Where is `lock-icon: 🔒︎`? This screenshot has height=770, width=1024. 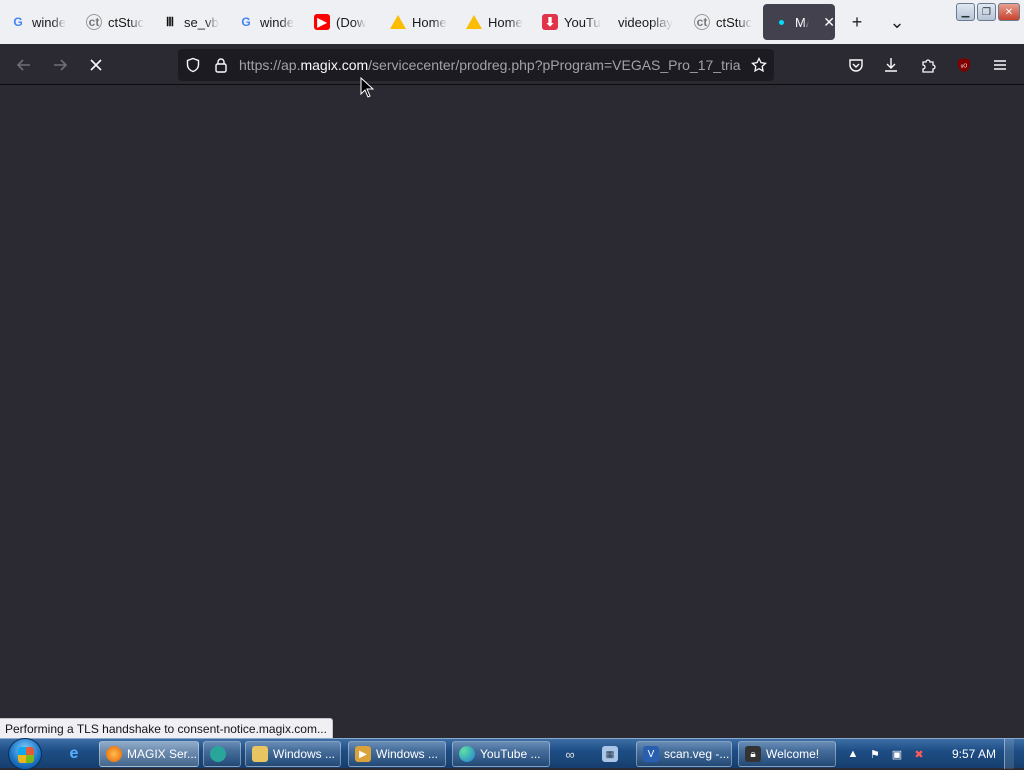
lock-icon: 🔒︎ is located at coordinates (753, 754).